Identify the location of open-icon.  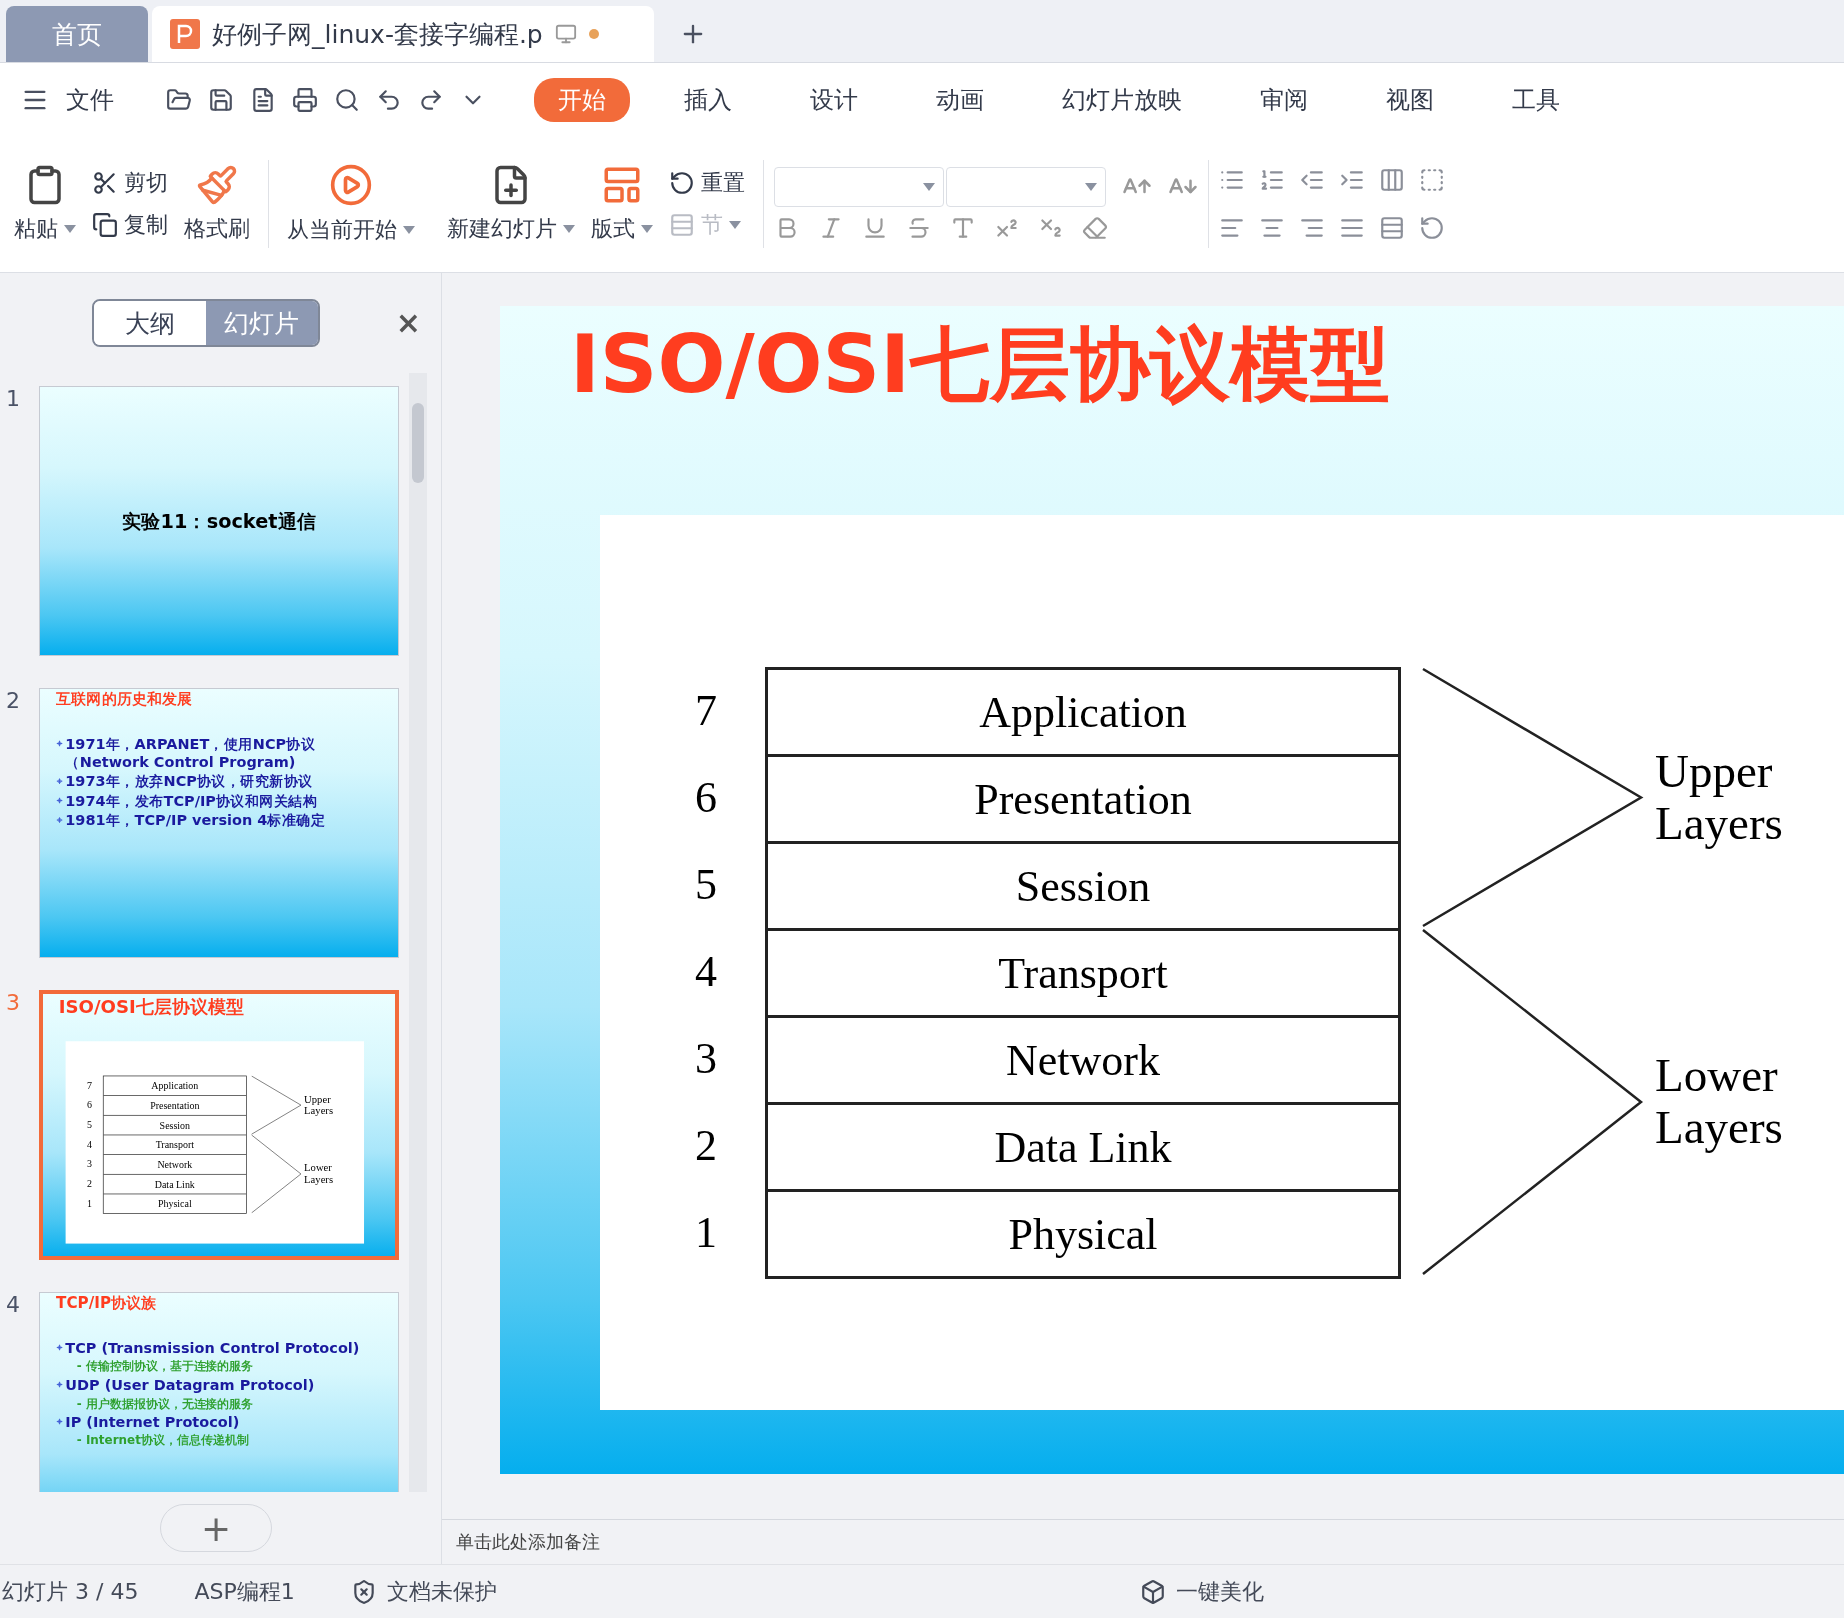
(179, 99).